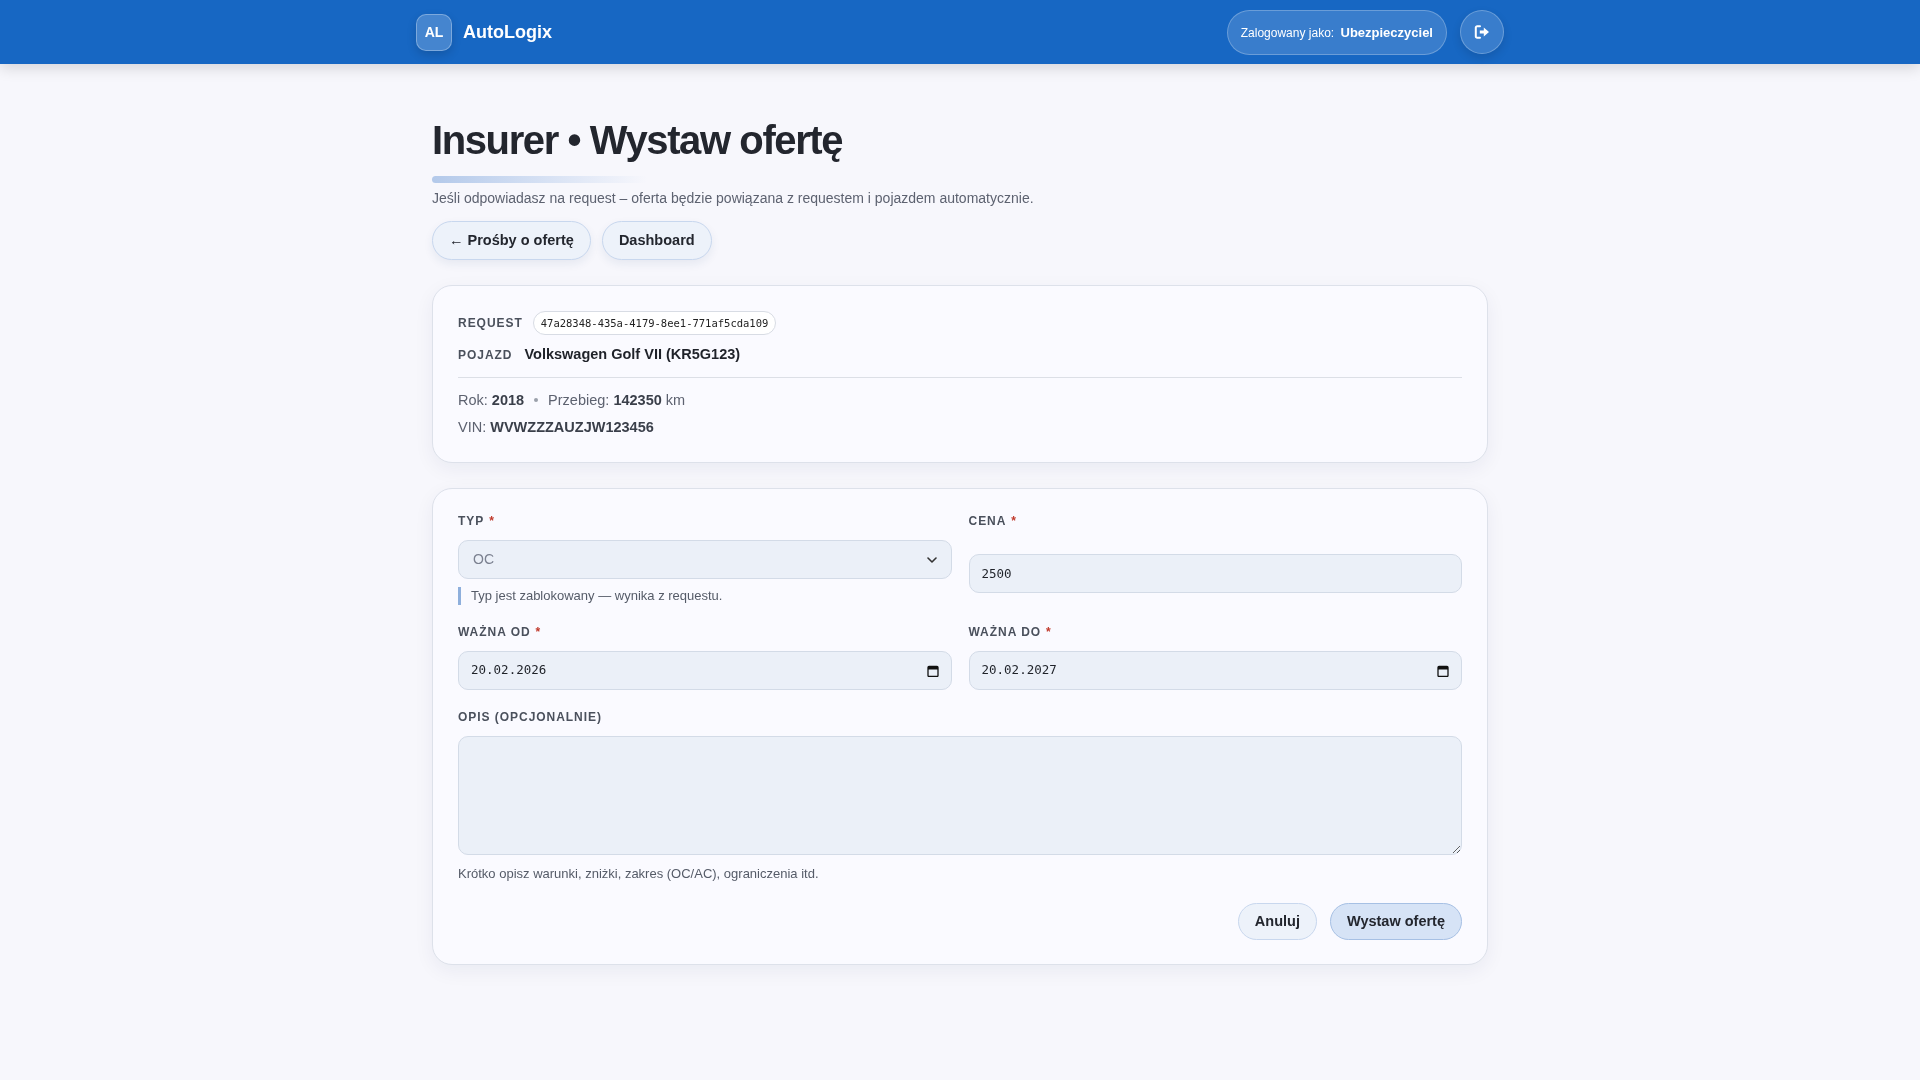  What do you see at coordinates (471, 521) in the screenshot?
I see `field-label: TYP` at bounding box center [471, 521].